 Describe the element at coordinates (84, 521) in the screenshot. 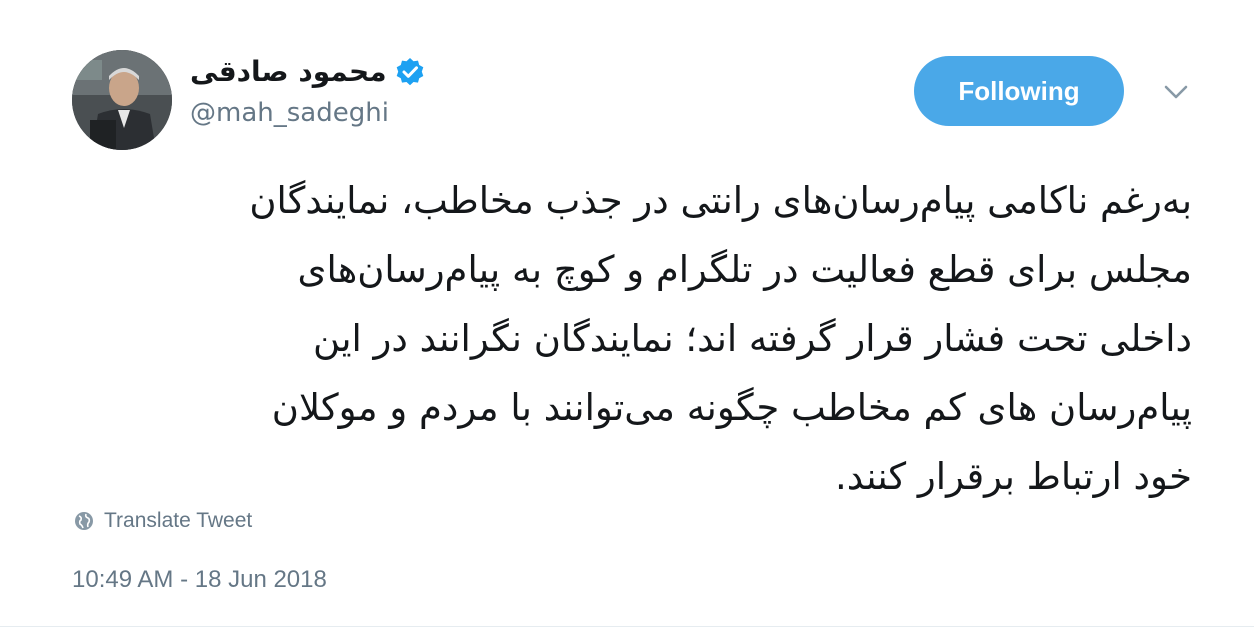

I see `globe-icon` at that location.